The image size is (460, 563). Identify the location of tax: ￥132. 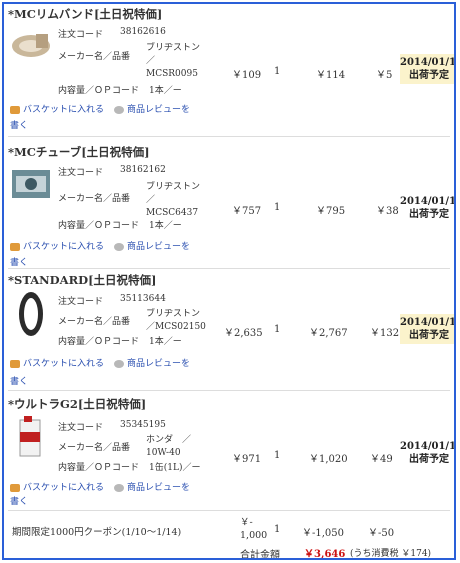
(385, 333).